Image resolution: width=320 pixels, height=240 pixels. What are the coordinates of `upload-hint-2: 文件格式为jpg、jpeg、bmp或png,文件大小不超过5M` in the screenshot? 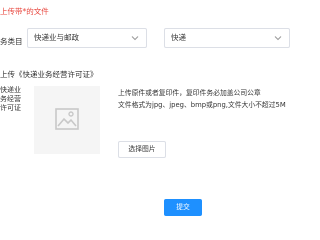 It's located at (202, 105).